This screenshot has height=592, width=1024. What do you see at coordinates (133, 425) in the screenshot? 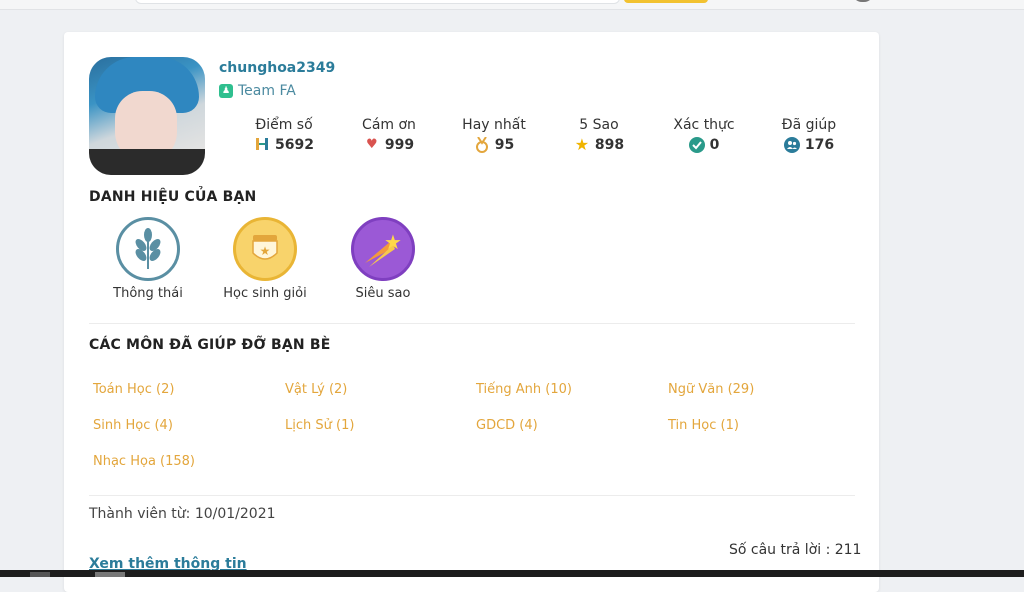
I see `subject-item: Sinh Học (4)` at bounding box center [133, 425].